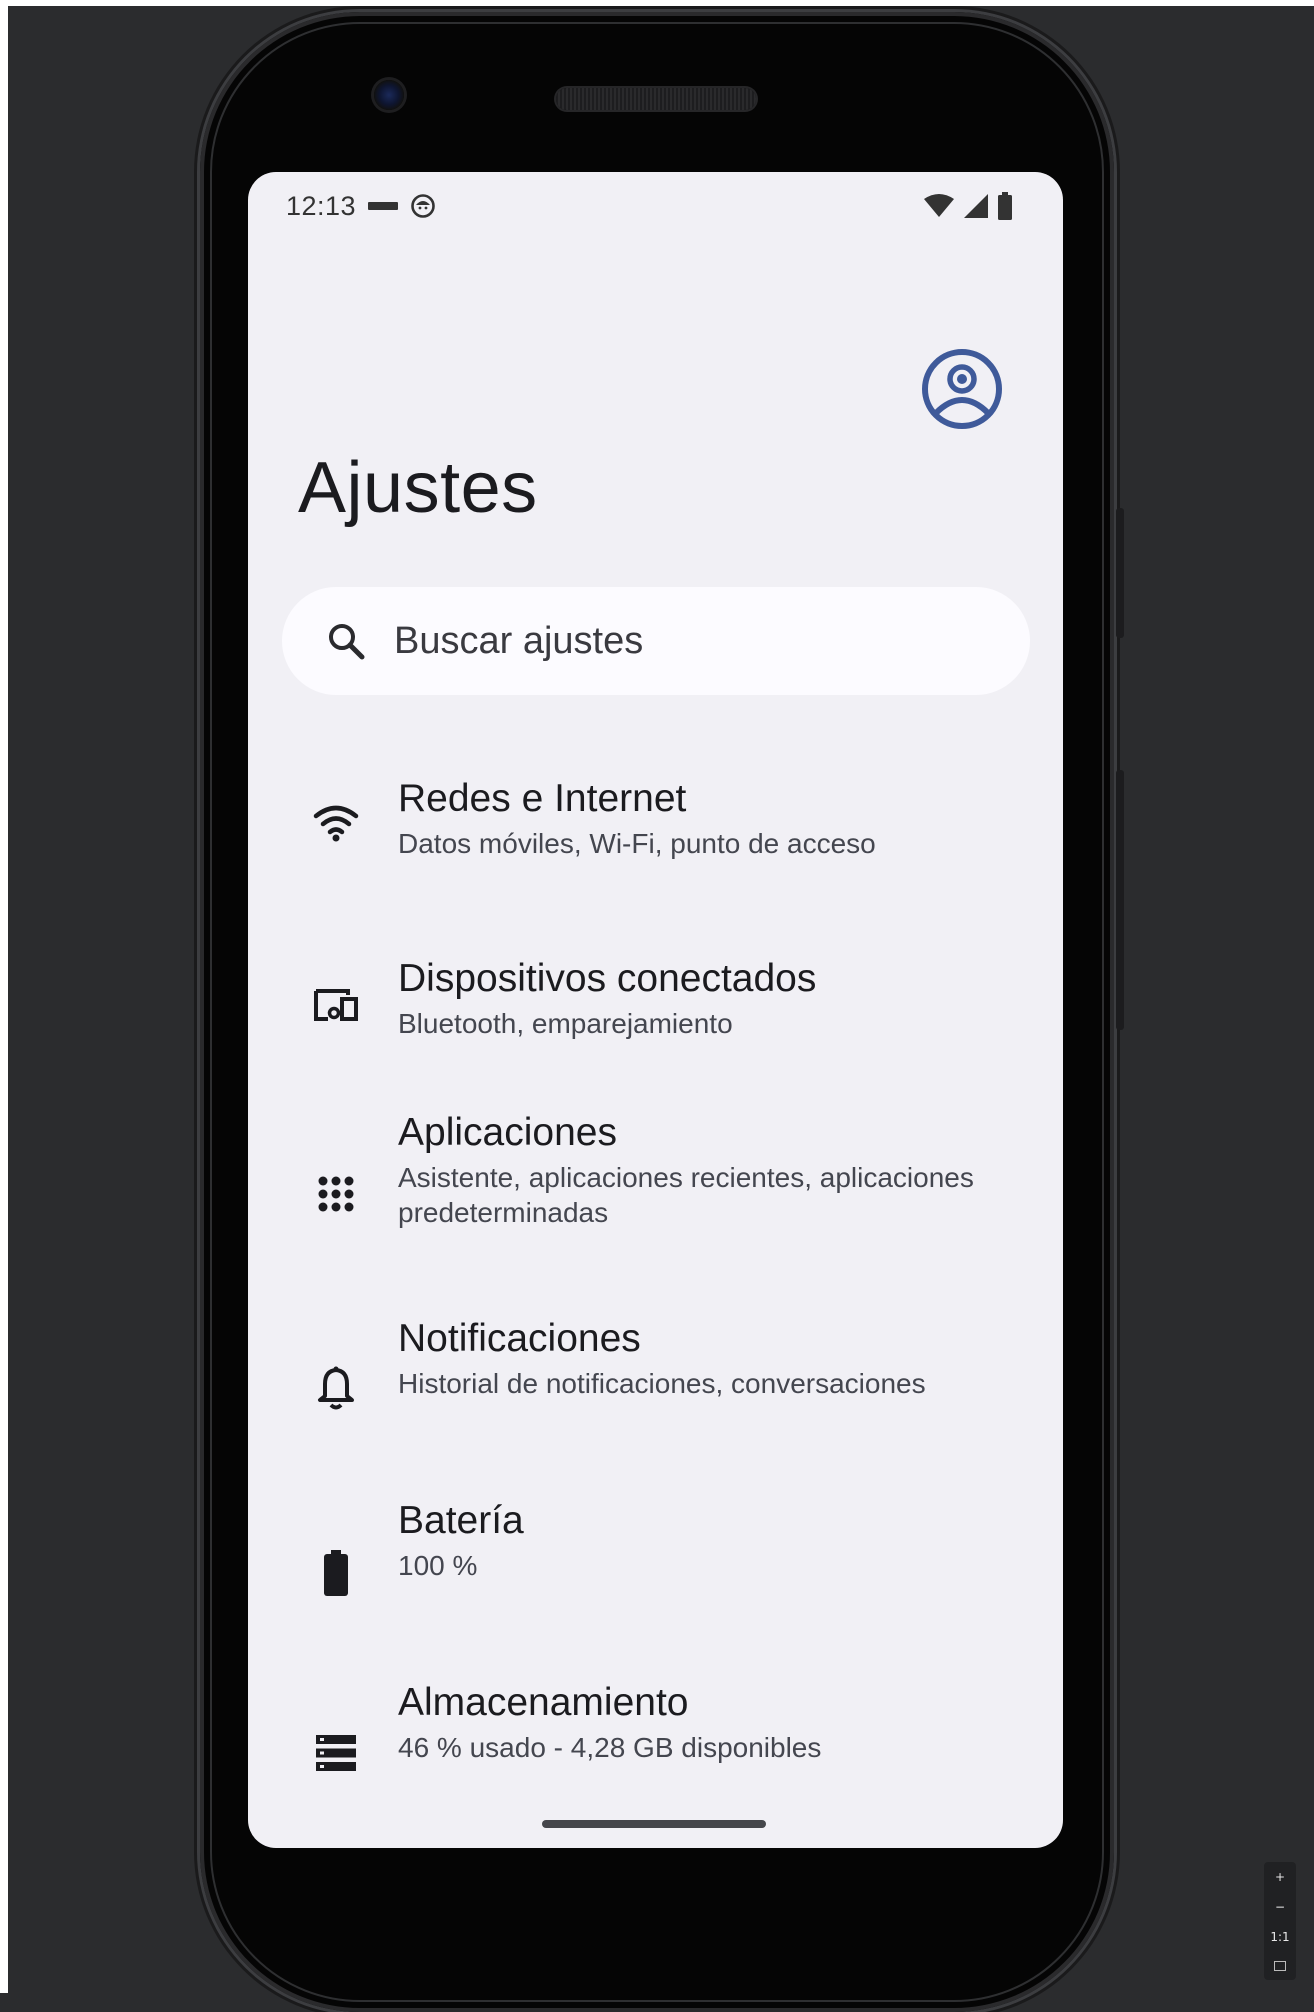  I want to click on settings-item-subtitle: 46 % usado - 4,28 GB disponibles, so click(610, 1747).